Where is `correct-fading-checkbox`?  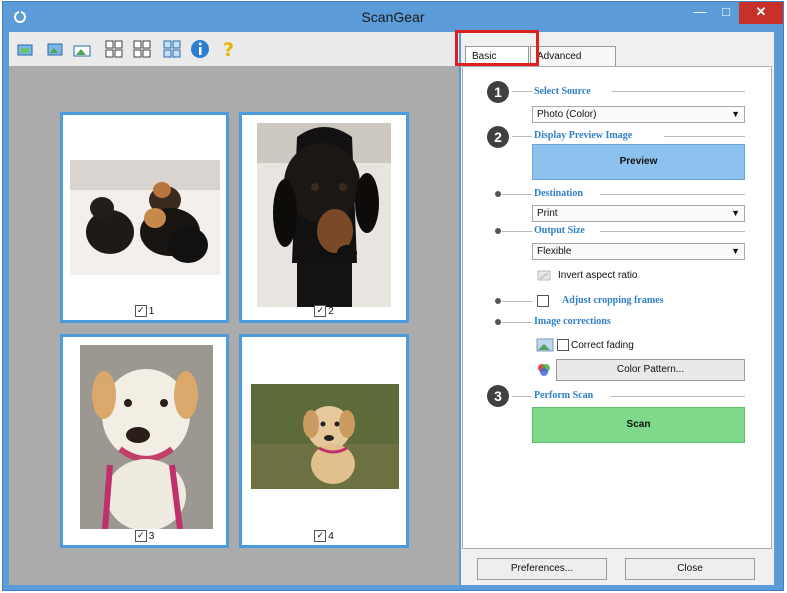
correct-fading-checkbox is located at coordinates (563, 345).